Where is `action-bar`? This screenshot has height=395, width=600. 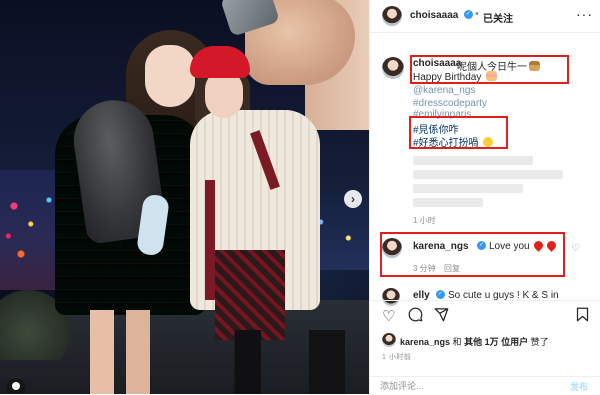 action-bar is located at coordinates (485, 314).